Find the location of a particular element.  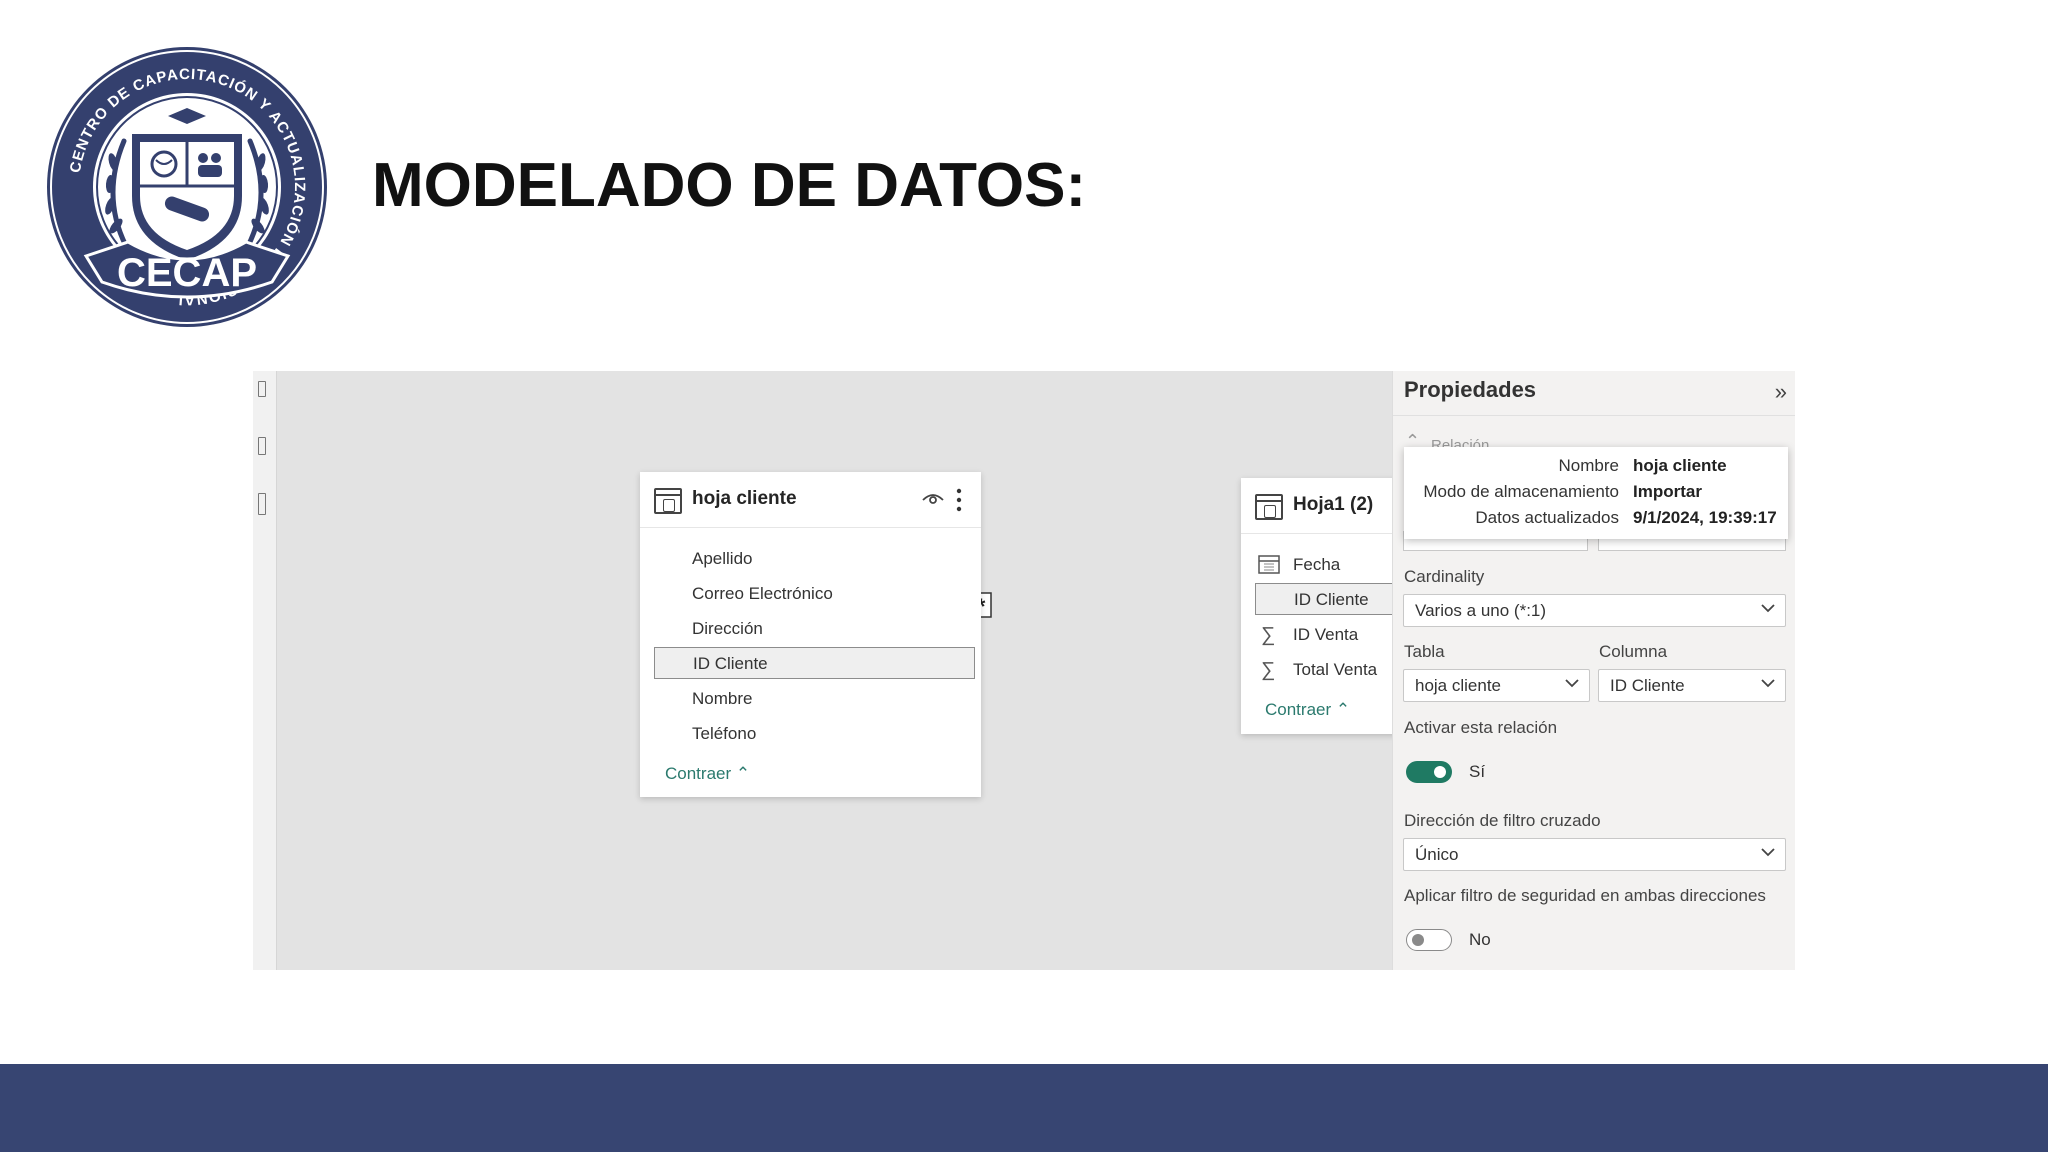

model-view-icon is located at coordinates (262, 504).